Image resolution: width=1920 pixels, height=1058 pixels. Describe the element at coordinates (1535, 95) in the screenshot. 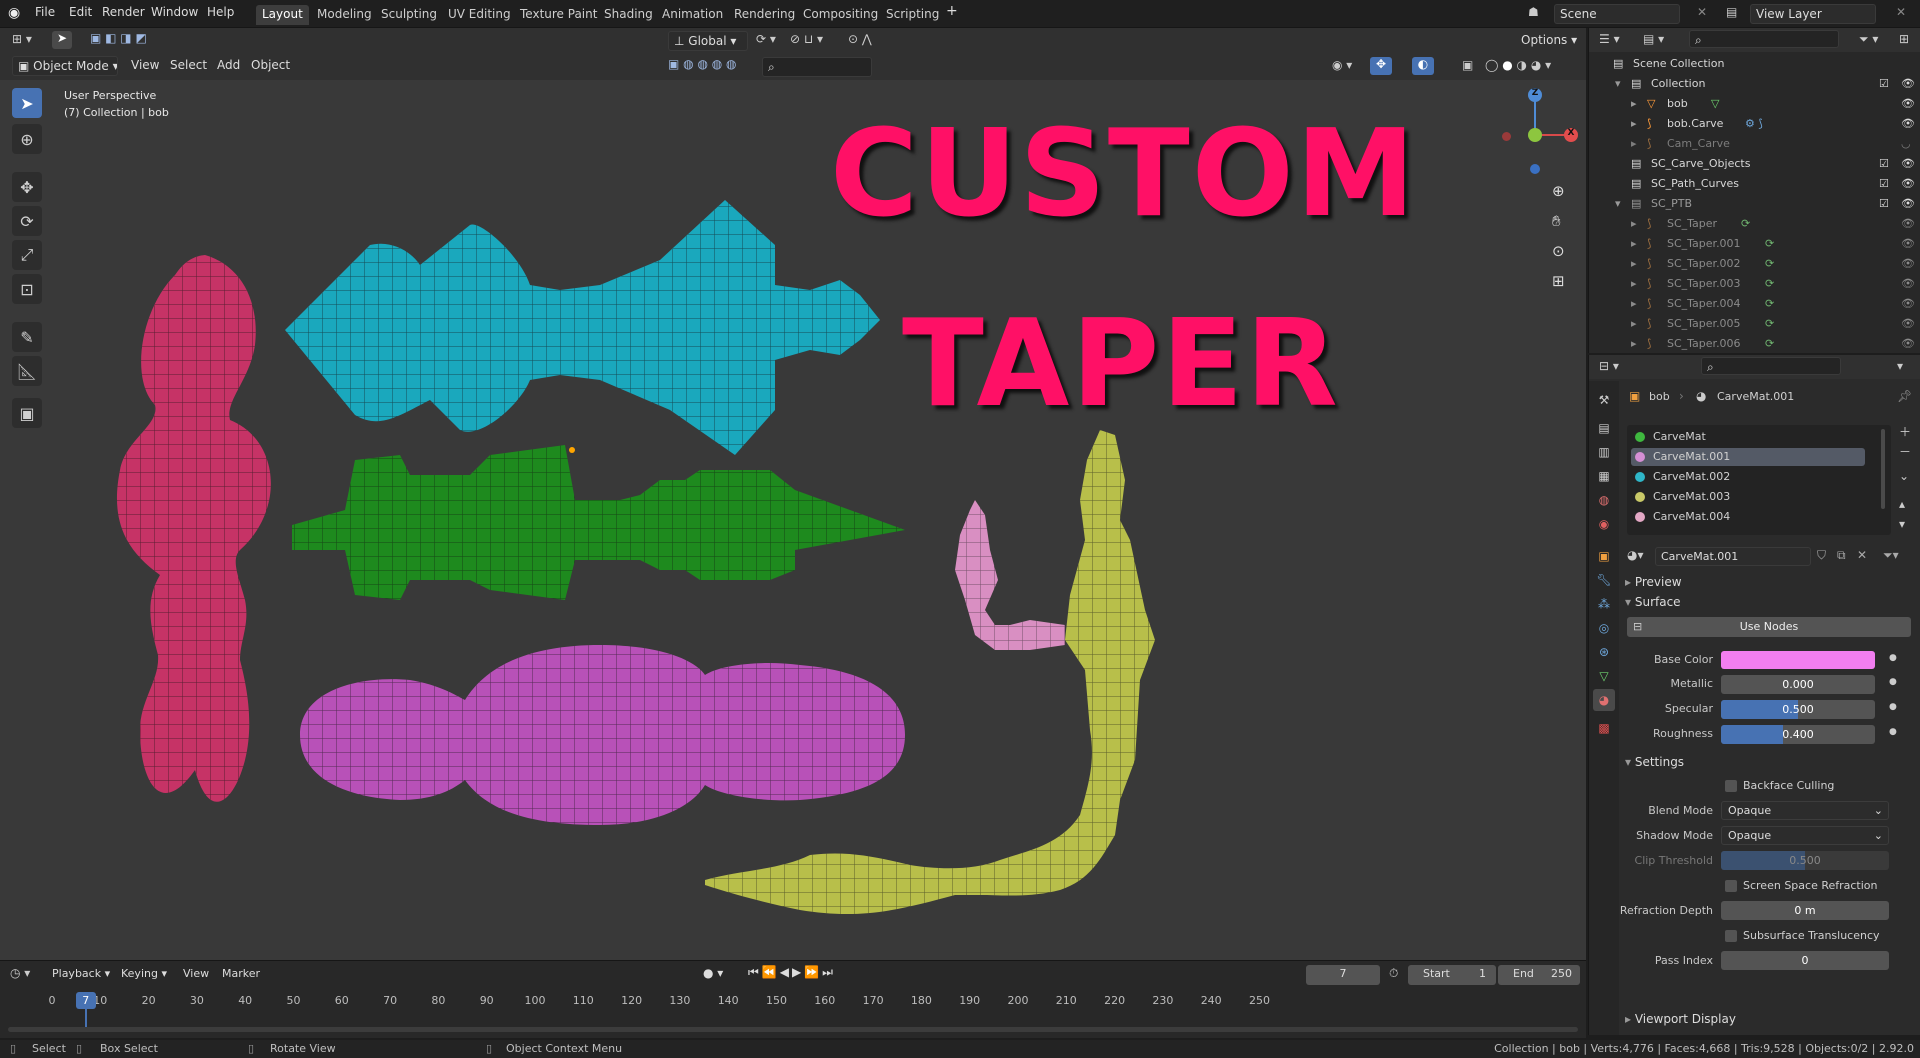

I see `gizmo-z-axis: Z` at that location.